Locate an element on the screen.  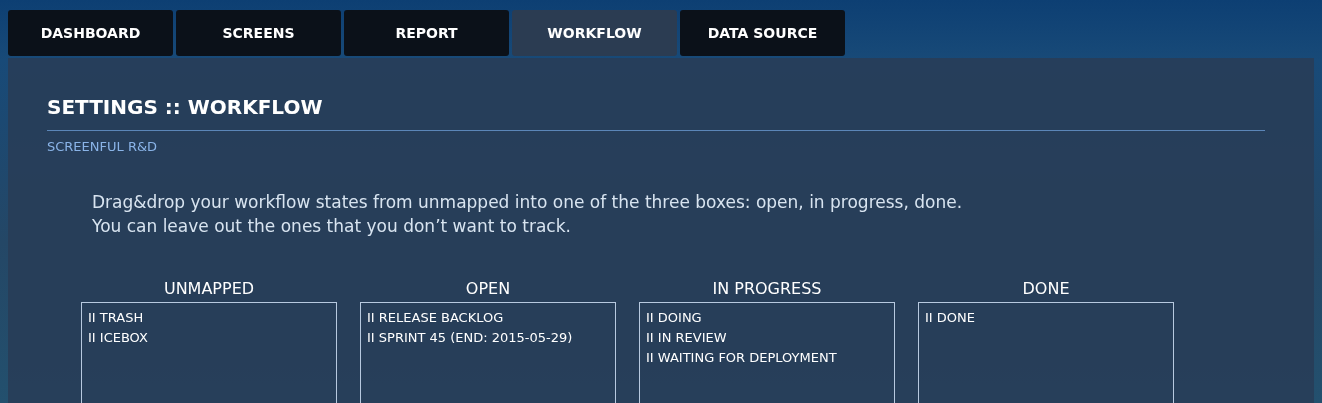
state-item: II WAITING FOR DEPLOYMENT is located at coordinates (741, 357).